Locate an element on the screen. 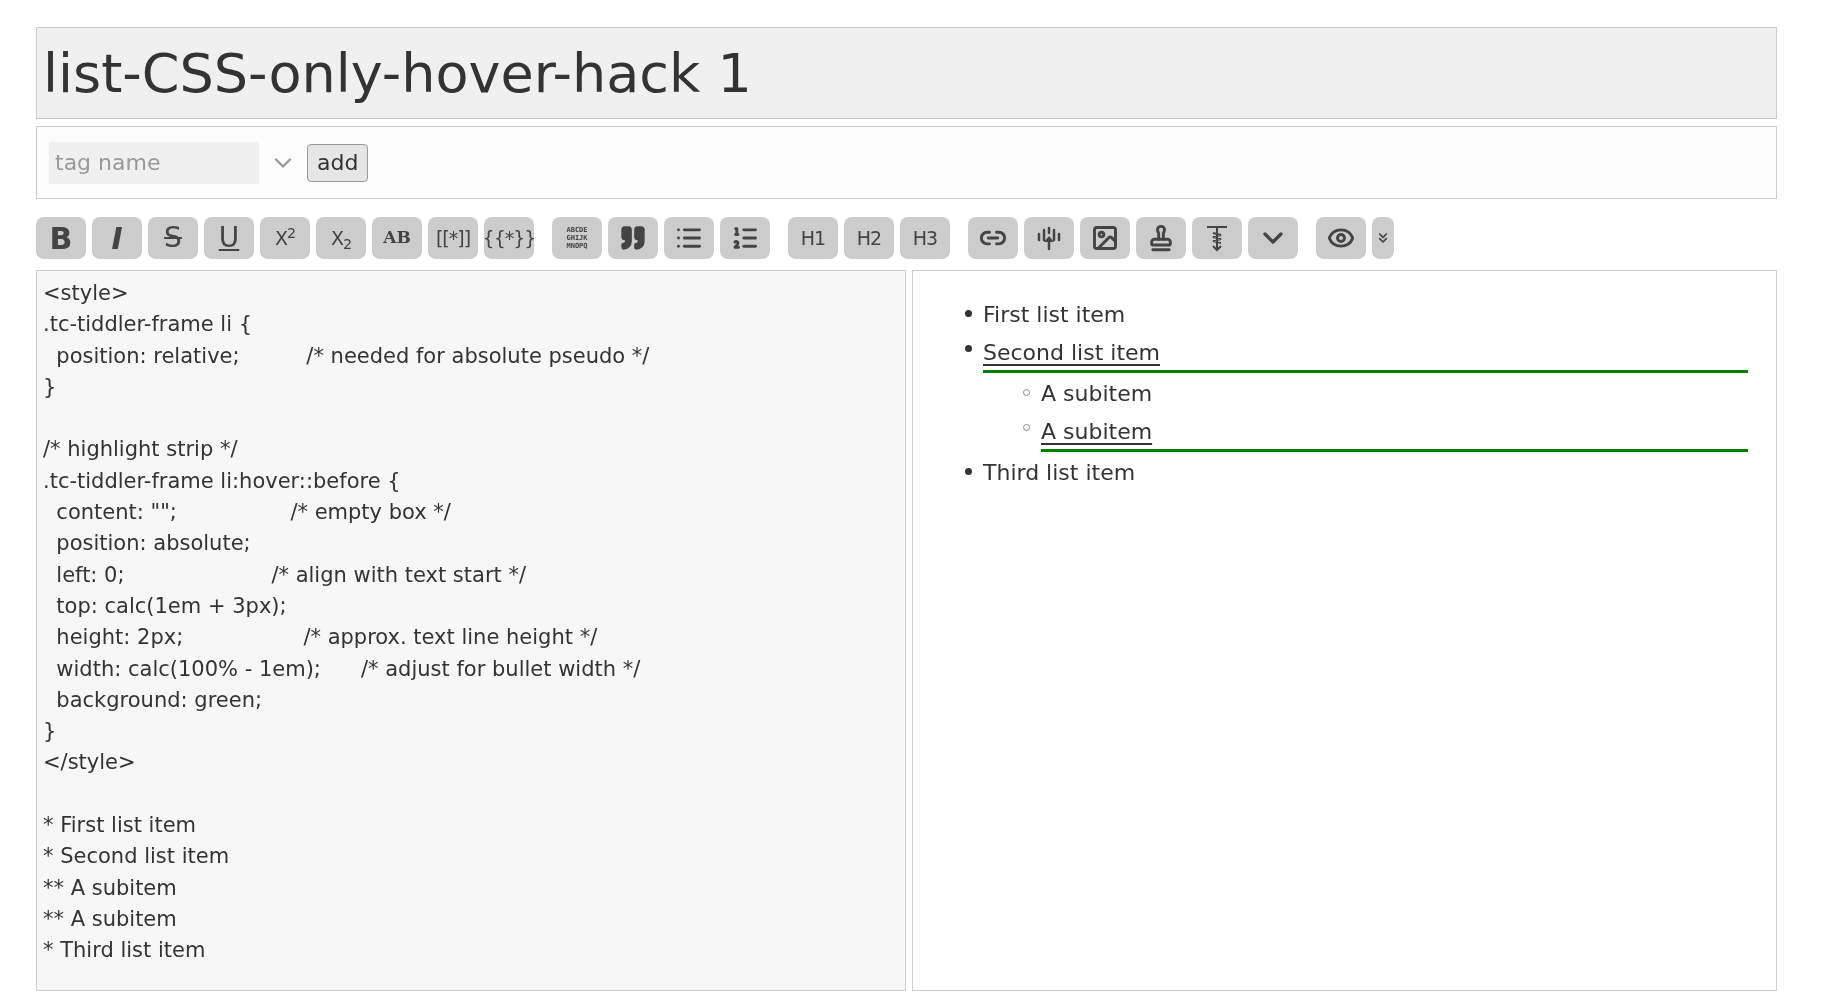 Image resolution: width=1840 pixels, height=991 pixels. list-item-text: Second list item is located at coordinates (1365, 352).